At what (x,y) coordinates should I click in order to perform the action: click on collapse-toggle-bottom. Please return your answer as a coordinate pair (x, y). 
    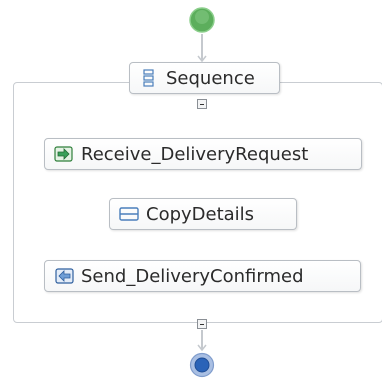
    Looking at the image, I should click on (202, 324).